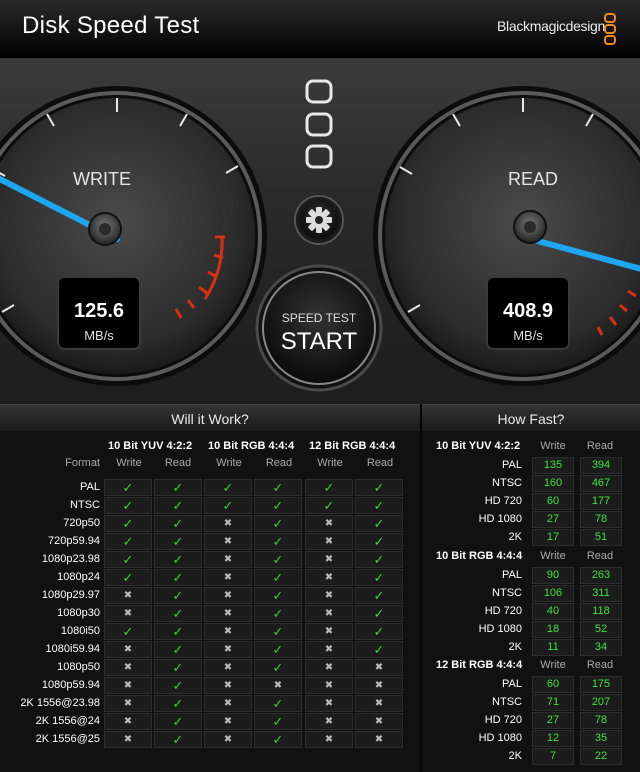 The height and width of the screenshot is (772, 640). What do you see at coordinates (320, 29) in the screenshot?
I see `title-bar: Disk Speed Test Blackmagicdesign` at bounding box center [320, 29].